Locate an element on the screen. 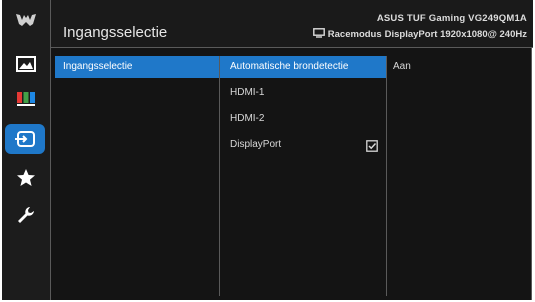  model-name: ASUS TUF Gaming VG249QM1A is located at coordinates (451, 18).